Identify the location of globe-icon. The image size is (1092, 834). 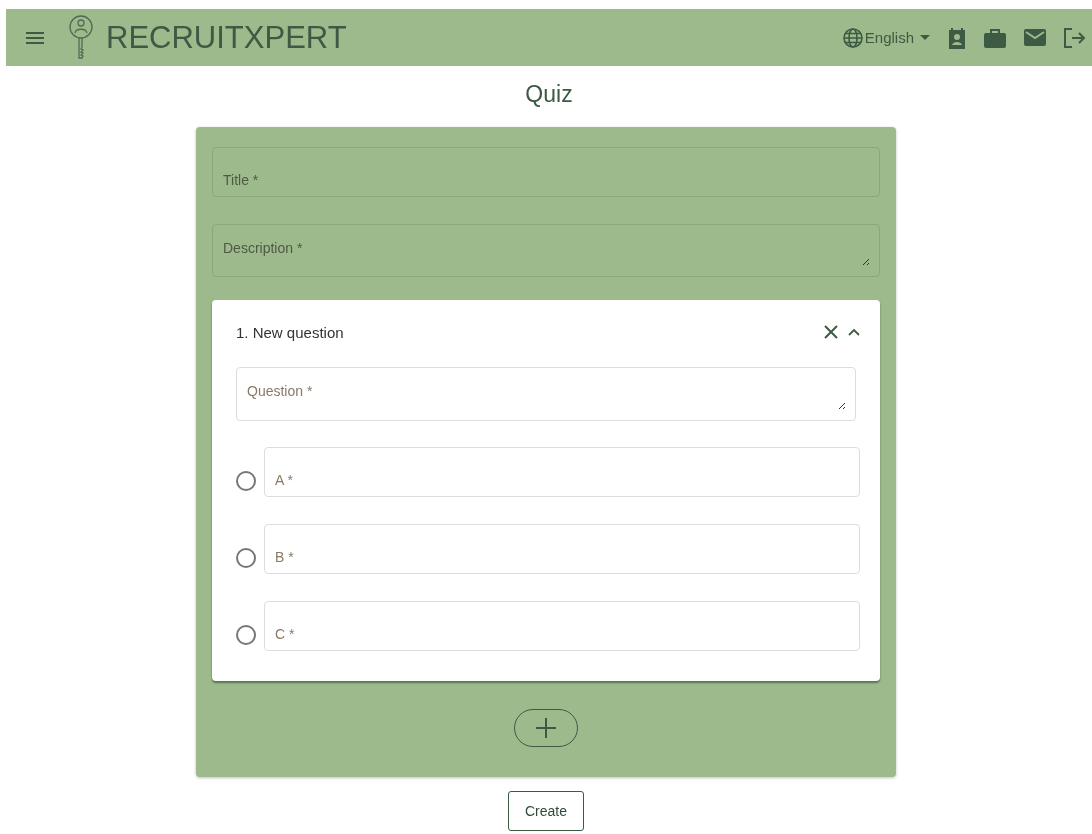
(852, 37).